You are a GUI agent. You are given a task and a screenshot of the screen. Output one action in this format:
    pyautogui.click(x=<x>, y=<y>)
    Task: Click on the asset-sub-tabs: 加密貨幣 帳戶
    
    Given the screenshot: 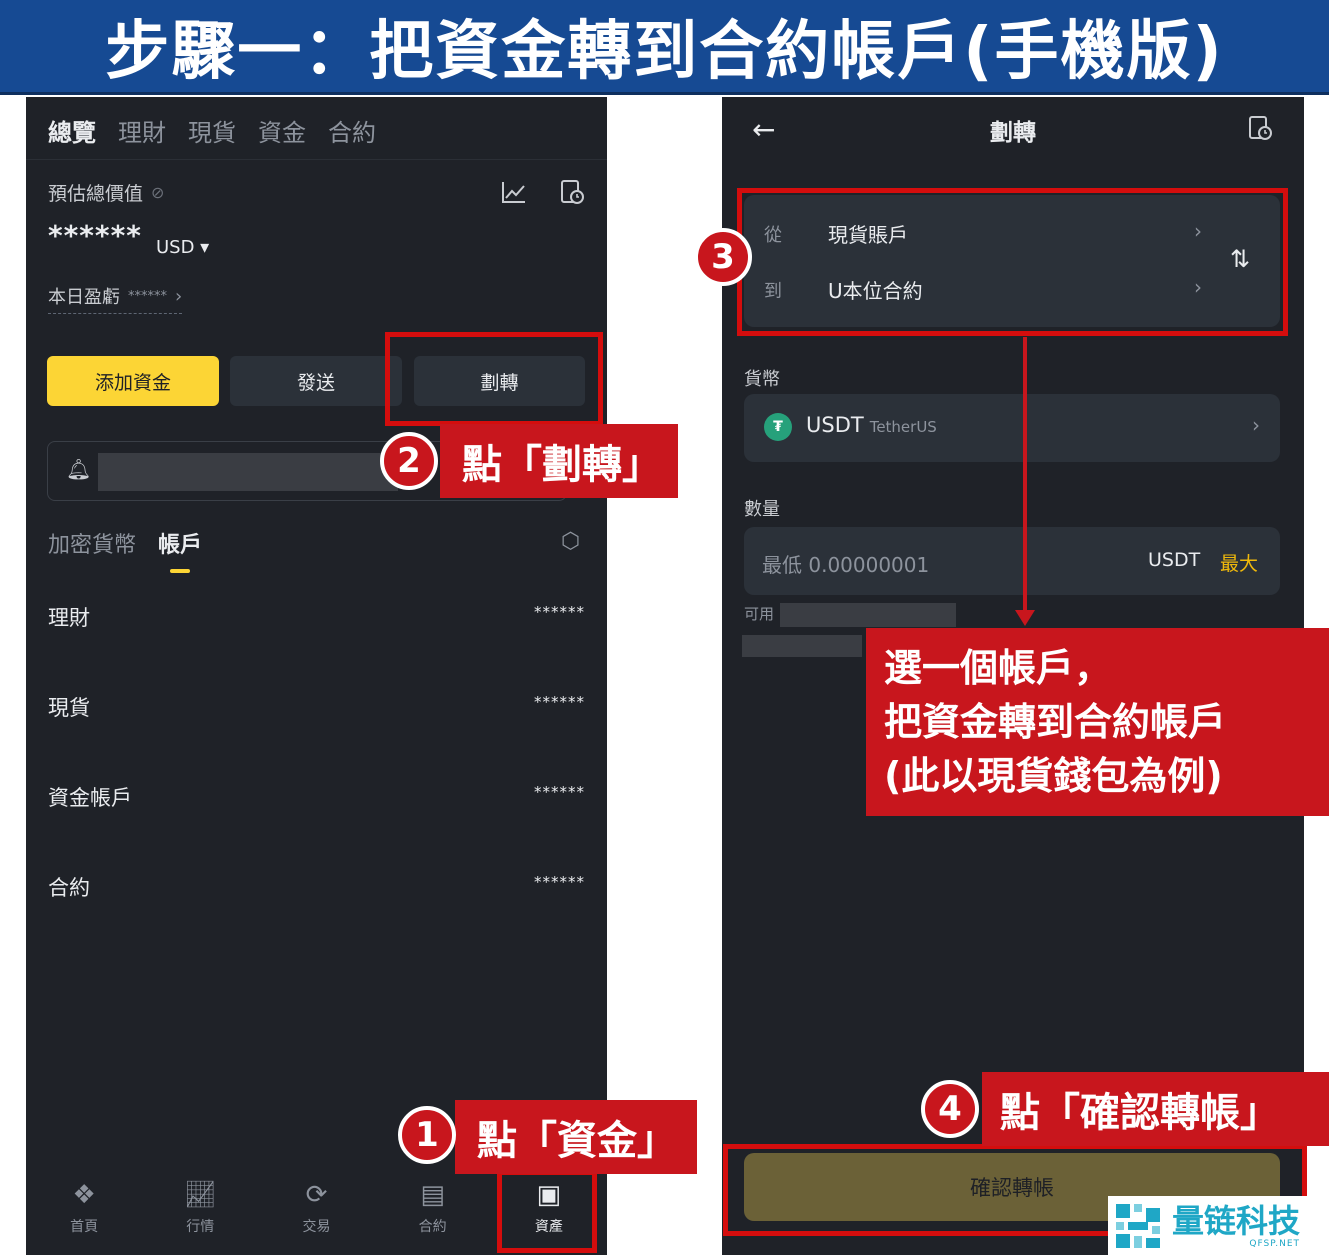 What is the action you would take?
    pyautogui.click(x=125, y=550)
    